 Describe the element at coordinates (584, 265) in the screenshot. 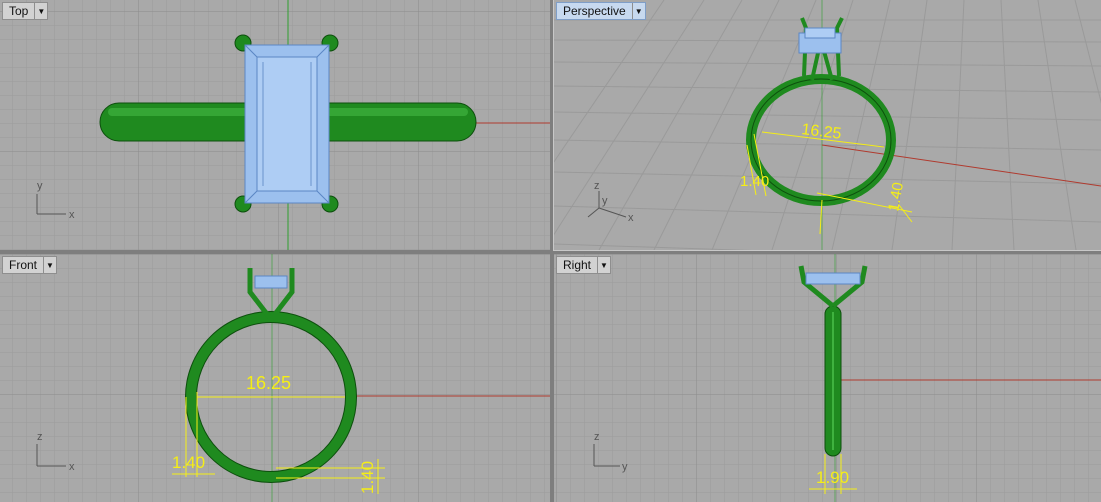

I see `viewport-label-right: Right ▼` at that location.